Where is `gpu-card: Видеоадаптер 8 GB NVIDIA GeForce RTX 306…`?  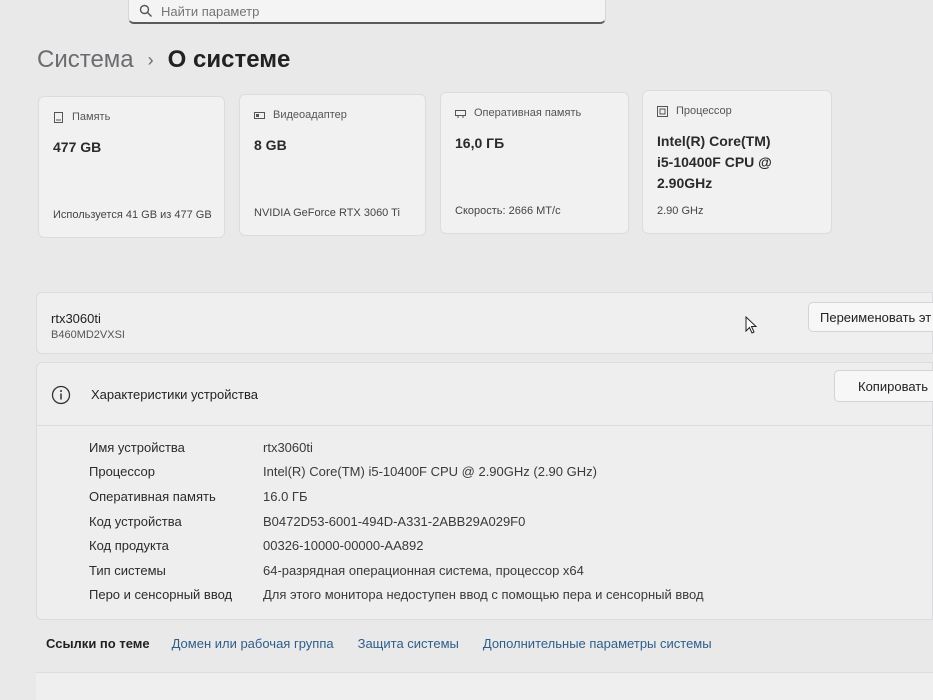
gpu-card: Видеоадаптер 8 GB NVIDIA GeForce RTX 306… is located at coordinates (332, 165).